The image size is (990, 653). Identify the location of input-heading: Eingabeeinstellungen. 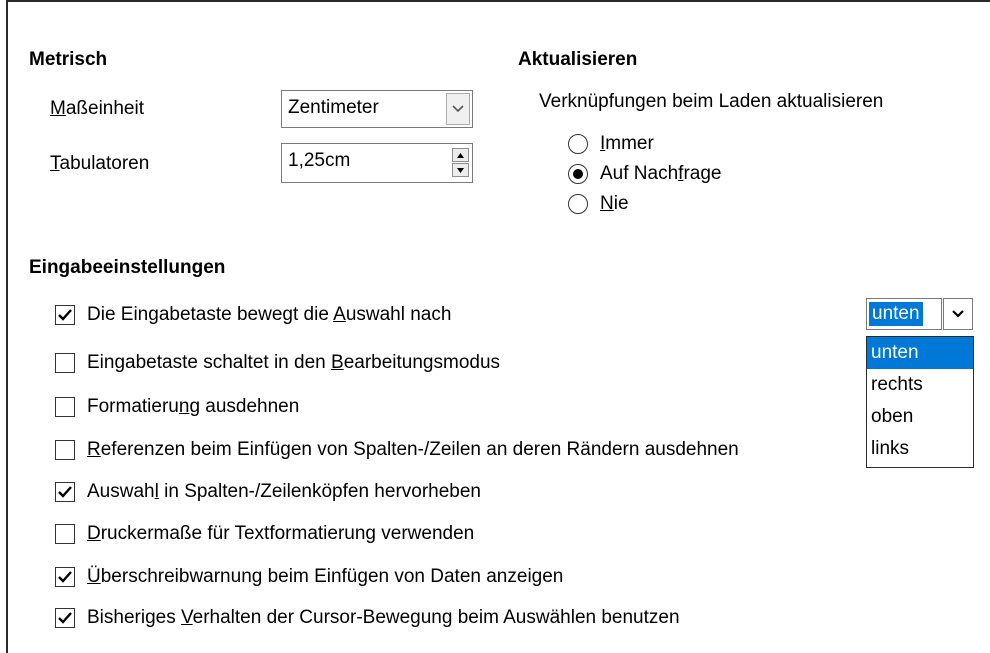
(127, 267).